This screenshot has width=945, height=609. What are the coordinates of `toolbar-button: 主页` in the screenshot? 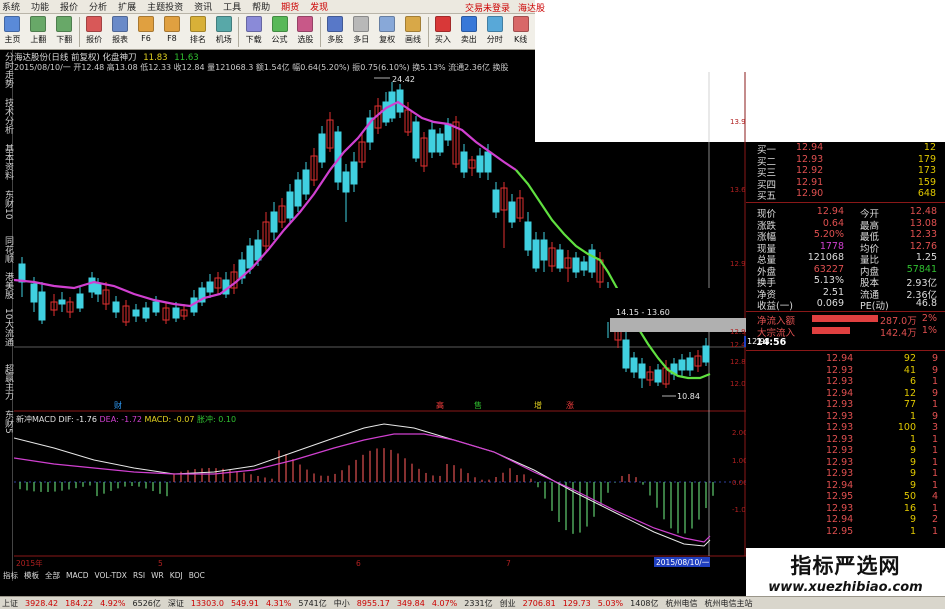 It's located at (12, 32).